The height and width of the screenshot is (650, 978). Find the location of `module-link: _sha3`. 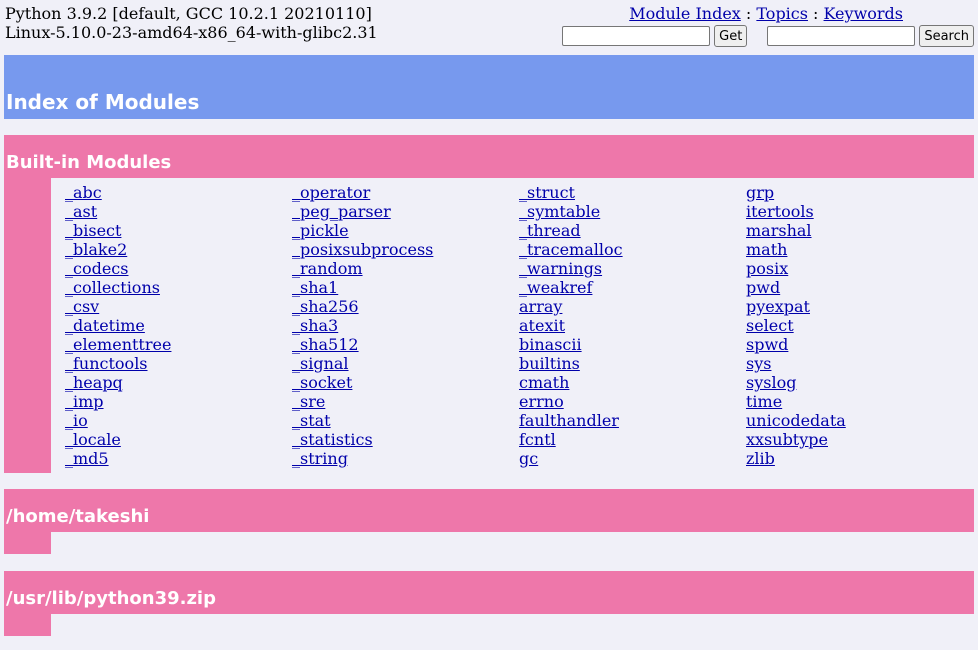

module-link: _sha3 is located at coordinates (315, 325).